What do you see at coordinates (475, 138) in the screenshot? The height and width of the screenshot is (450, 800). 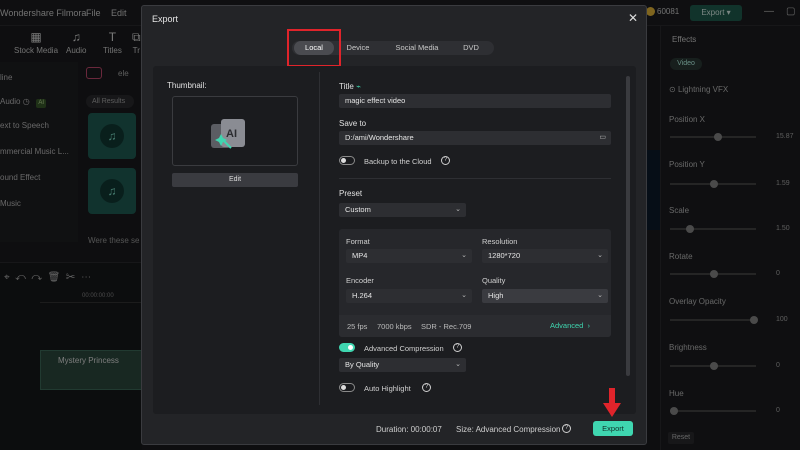 I see `save-to-input: D:/ami/Wondershare ▭` at bounding box center [475, 138].